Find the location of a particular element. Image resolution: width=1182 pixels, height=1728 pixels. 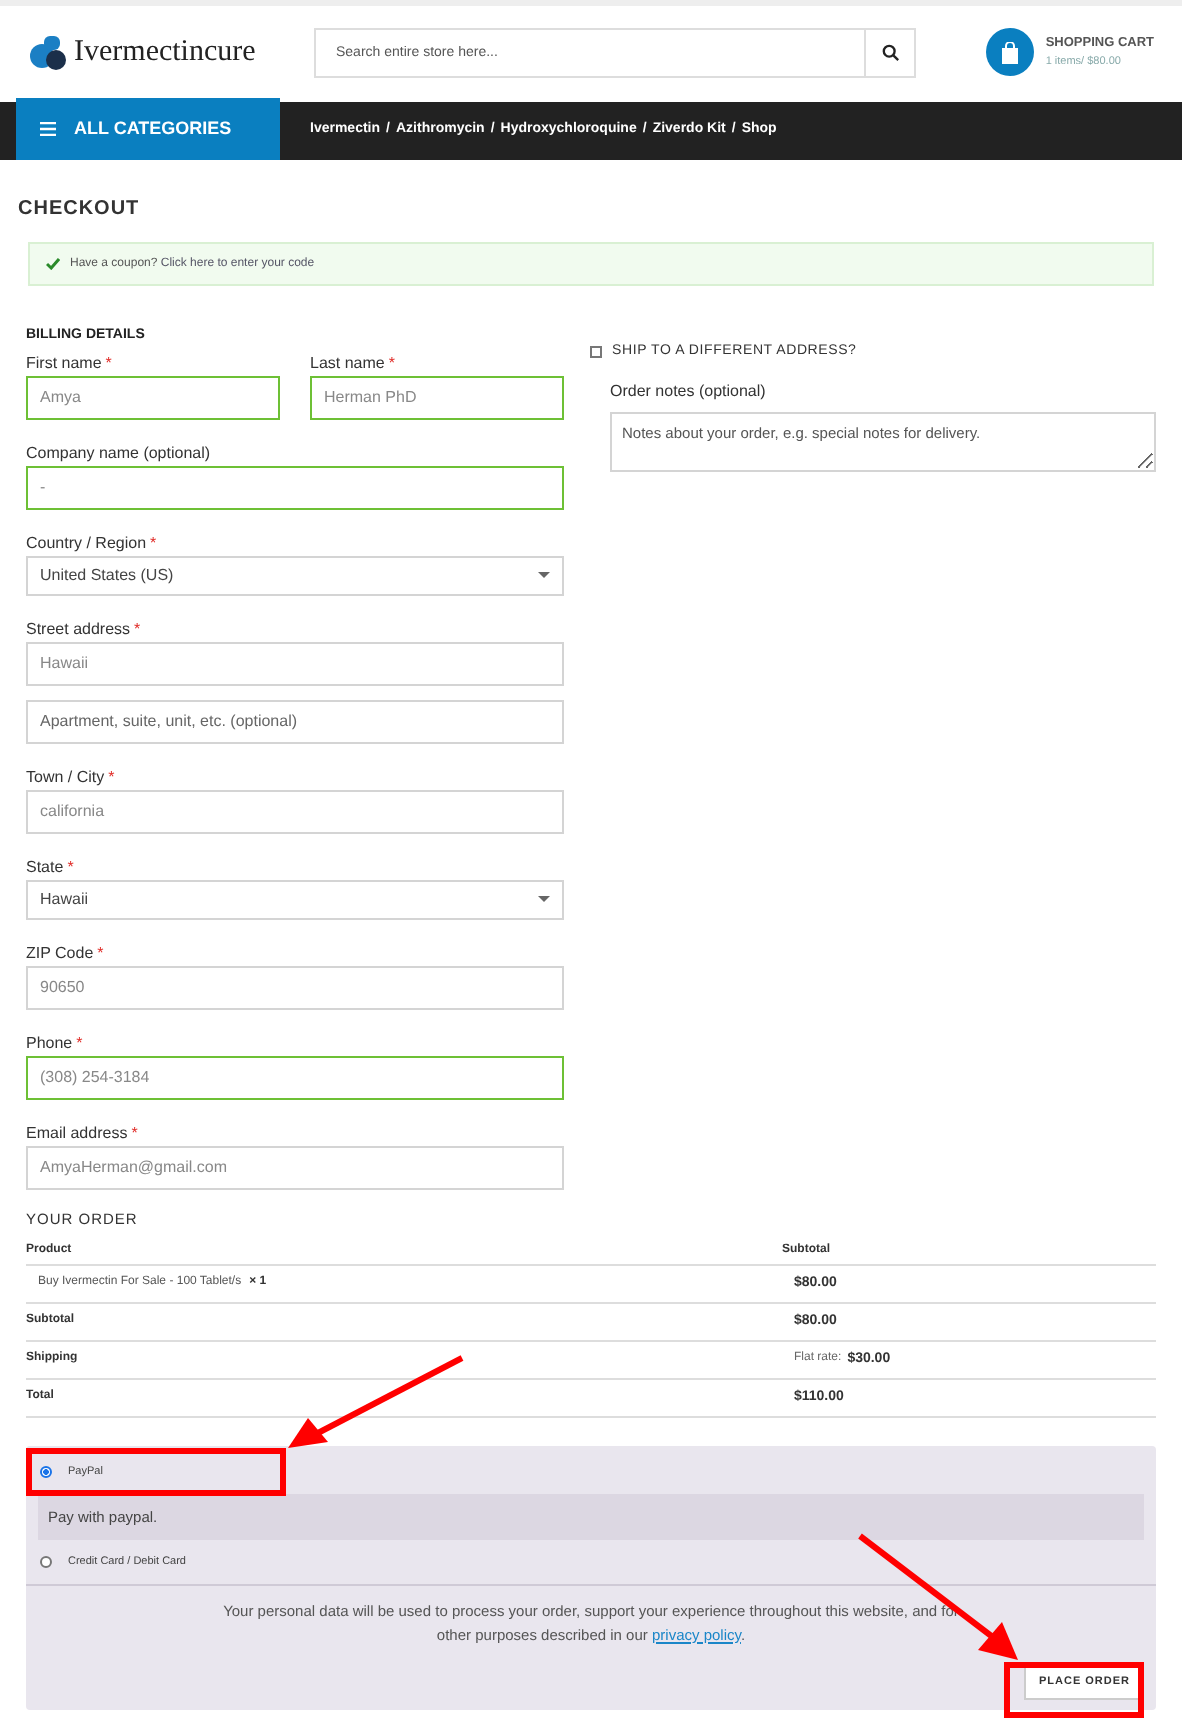

field-label: Company name (optional) is located at coordinates (118, 453).